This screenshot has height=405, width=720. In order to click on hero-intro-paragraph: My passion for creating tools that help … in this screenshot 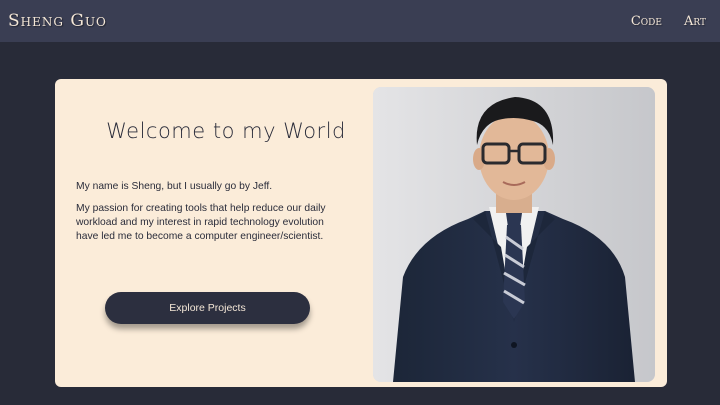, I will do `click(201, 222)`.